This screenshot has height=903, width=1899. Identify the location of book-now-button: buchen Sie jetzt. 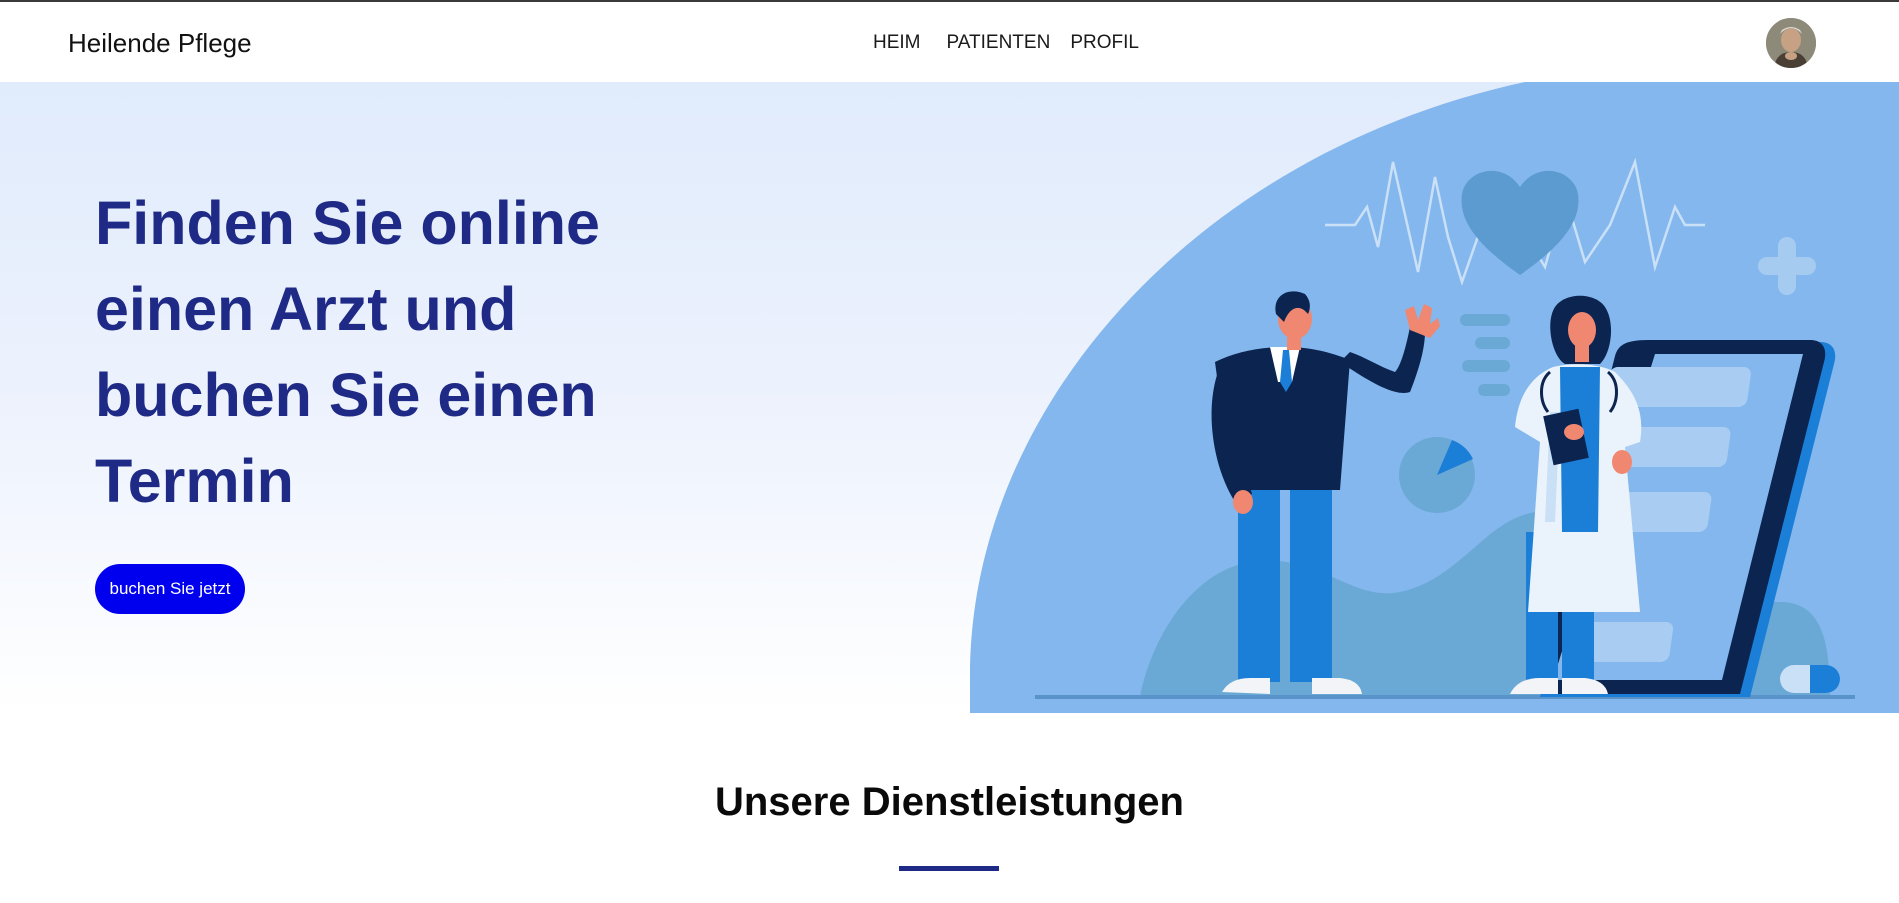
(170, 589).